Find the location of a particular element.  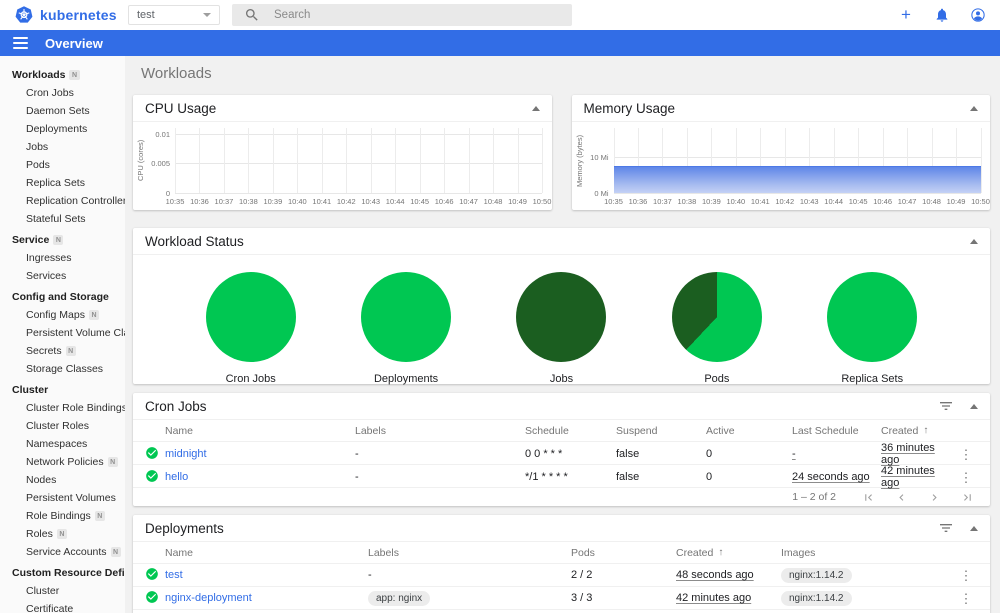

column-header-last-schedule: Last Schedule is located at coordinates (836, 431).